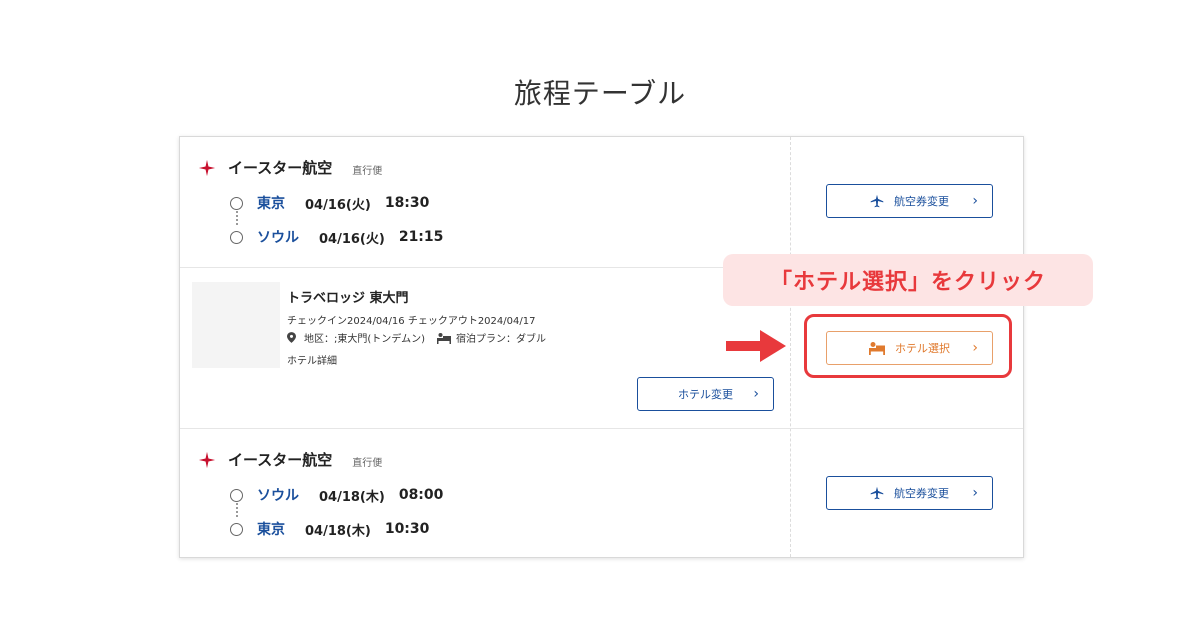  I want to click on hotel-change-label: ホテル変更, so click(705, 394).